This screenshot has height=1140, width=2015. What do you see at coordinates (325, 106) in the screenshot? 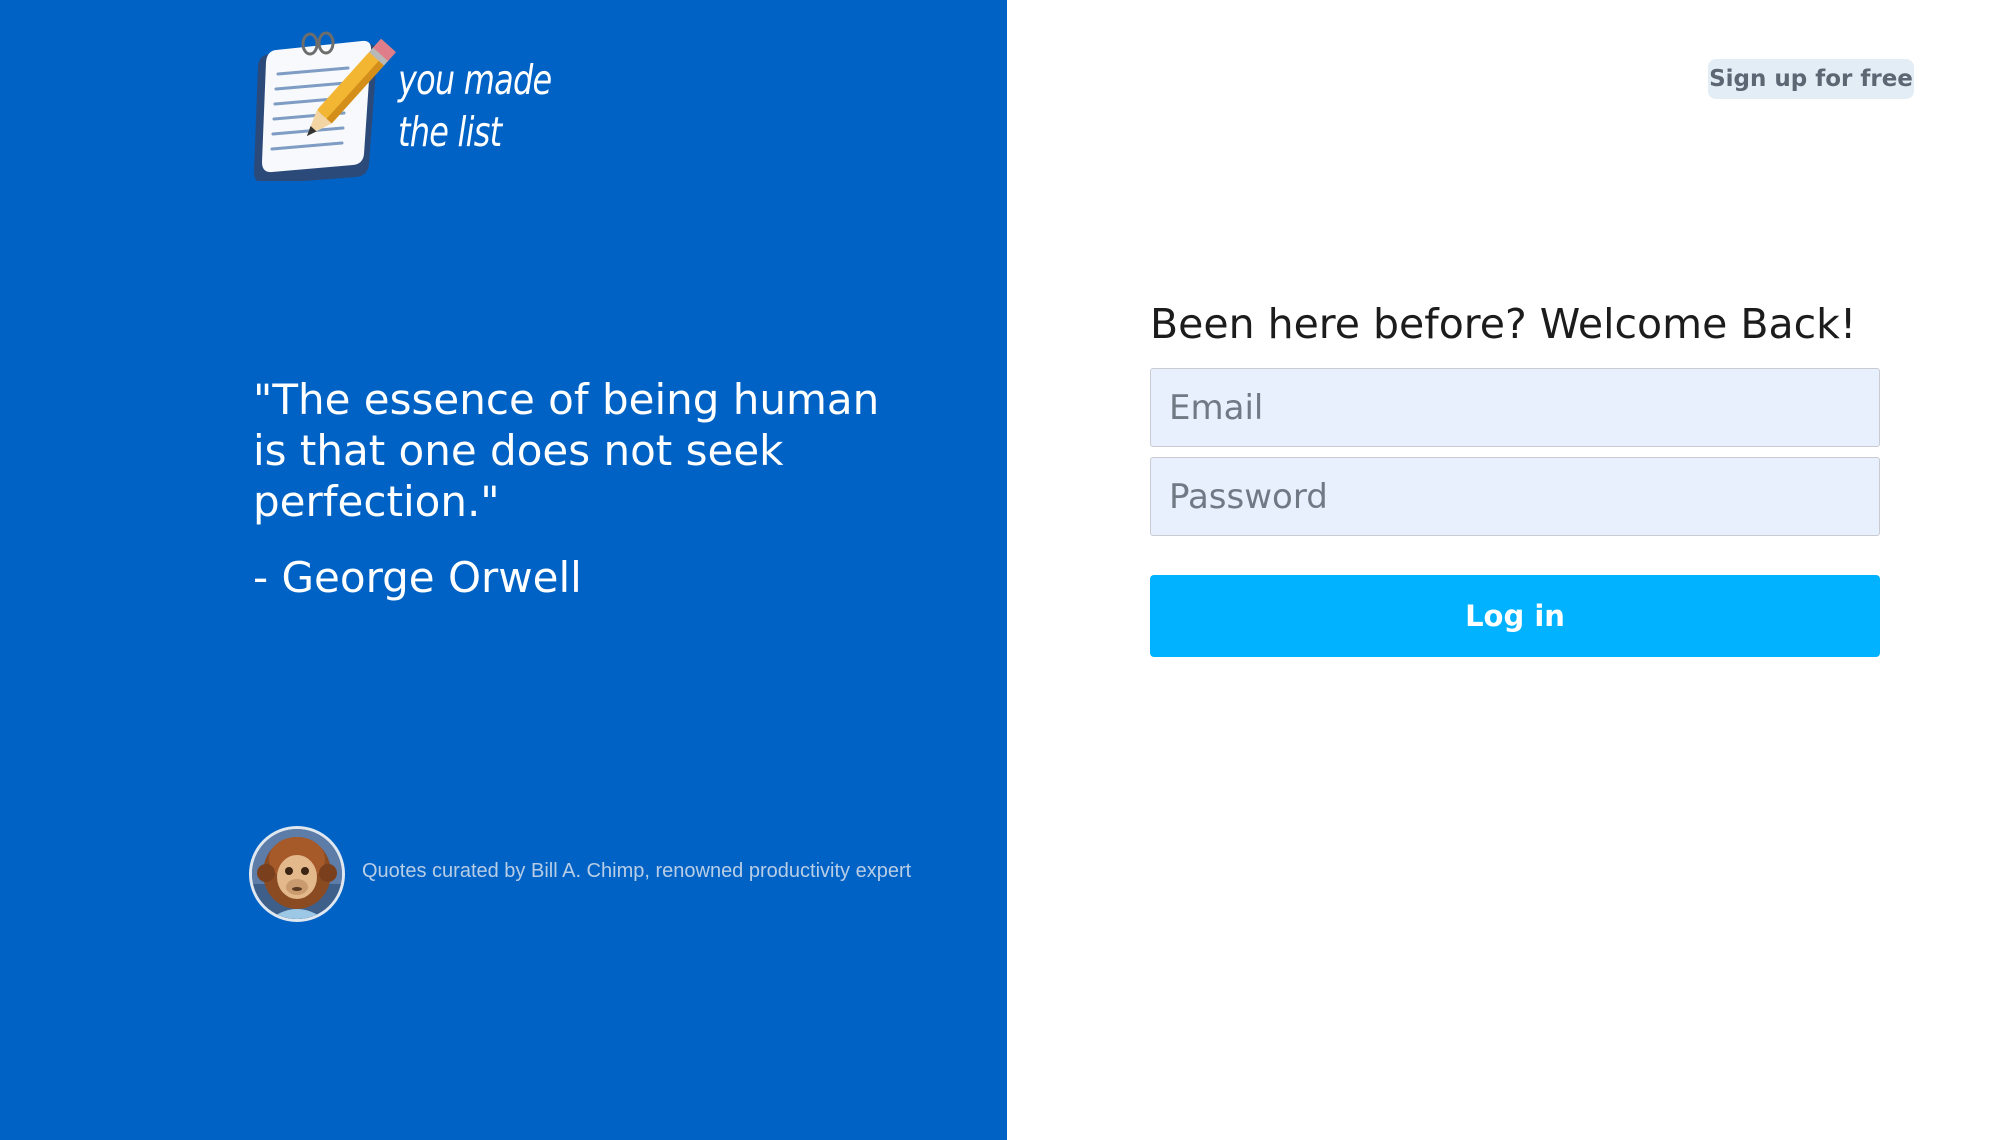
I see `notepad-pencil-icon` at bounding box center [325, 106].